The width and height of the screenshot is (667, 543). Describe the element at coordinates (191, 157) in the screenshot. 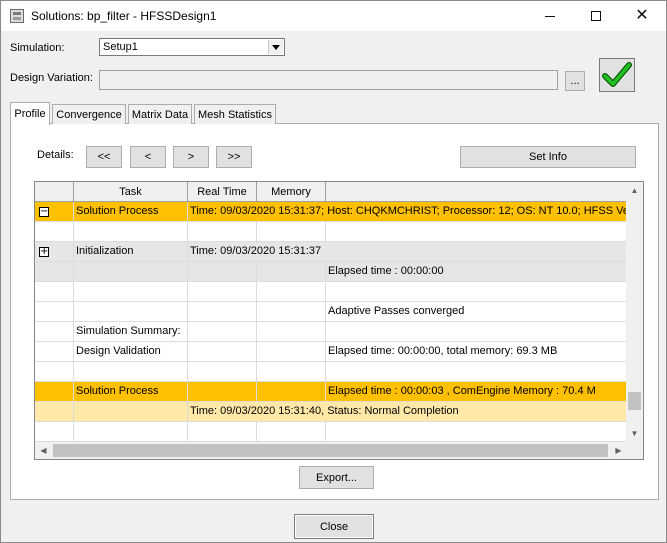

I see `next-button: >` at that location.